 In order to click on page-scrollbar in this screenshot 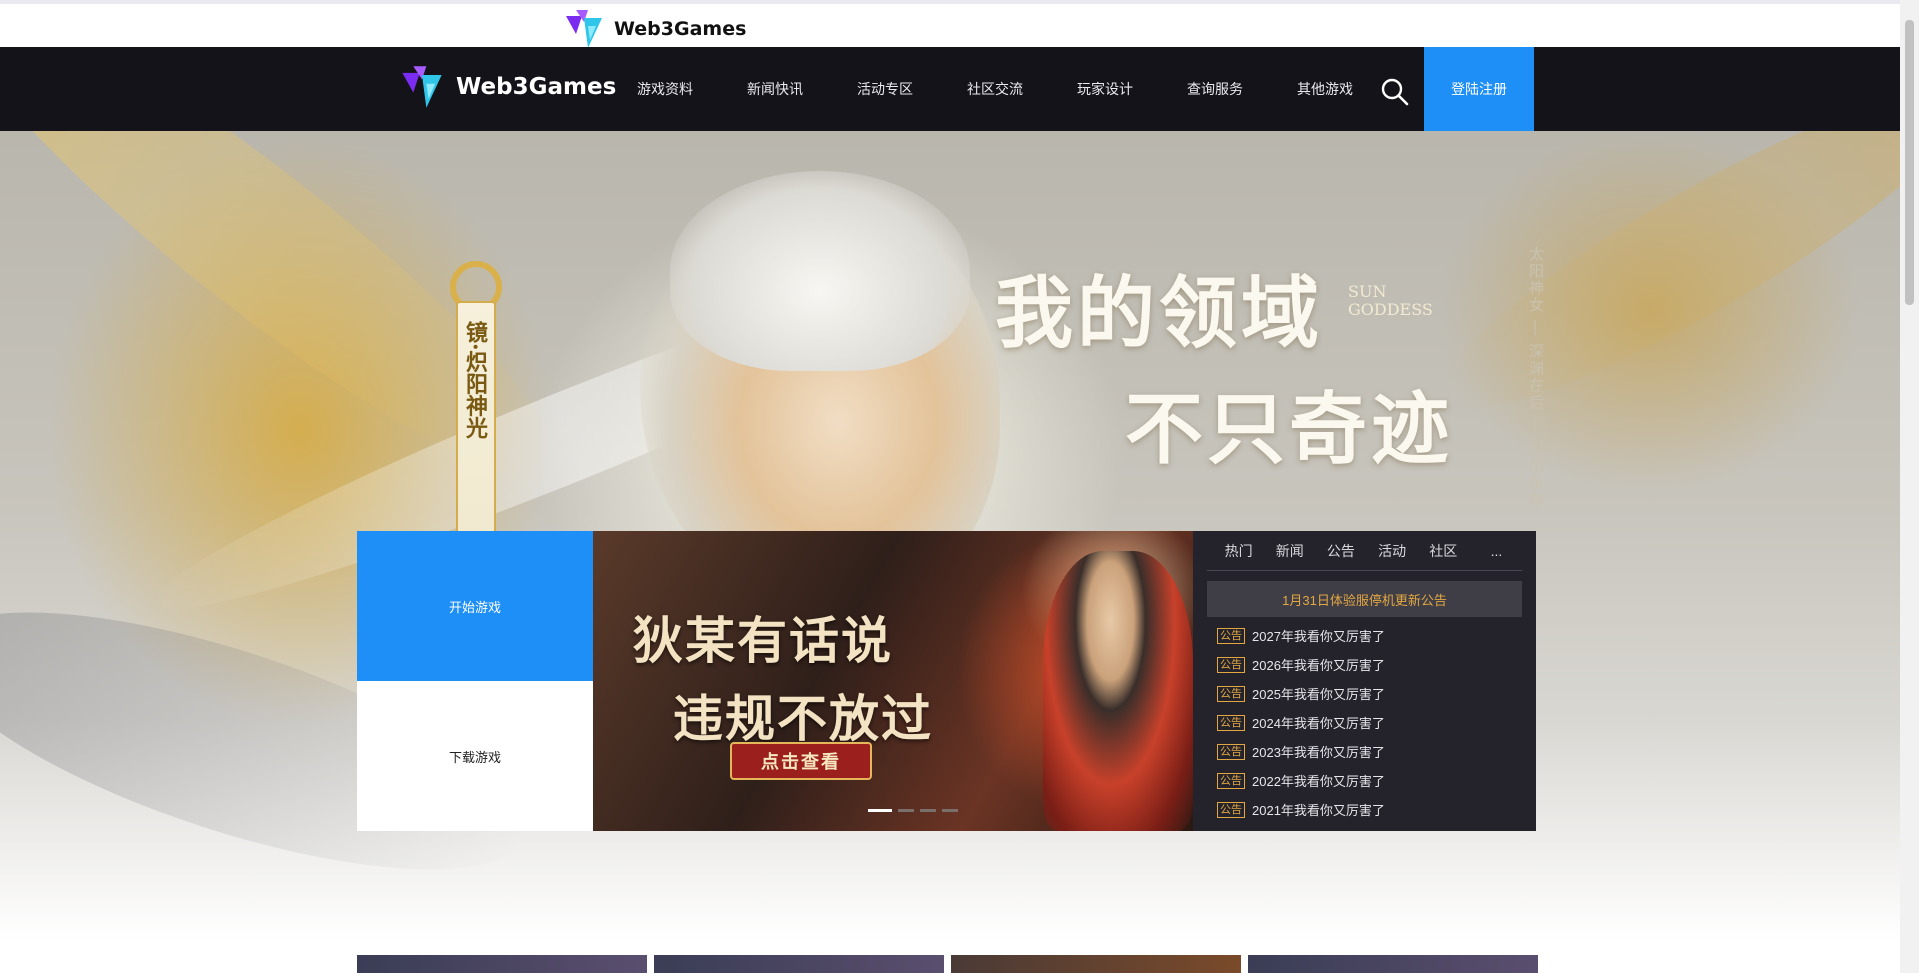, I will do `click(1909, 486)`.